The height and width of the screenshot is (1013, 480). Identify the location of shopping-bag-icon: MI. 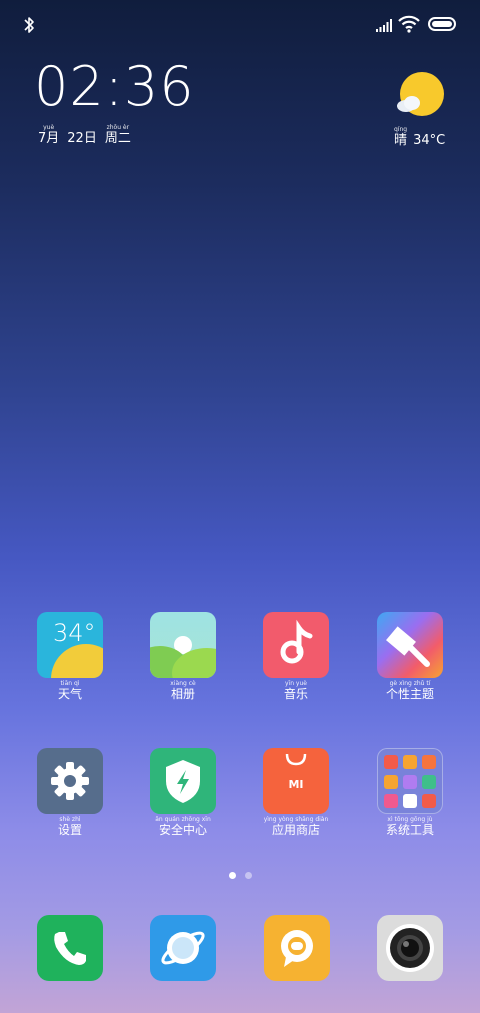
(296, 781).